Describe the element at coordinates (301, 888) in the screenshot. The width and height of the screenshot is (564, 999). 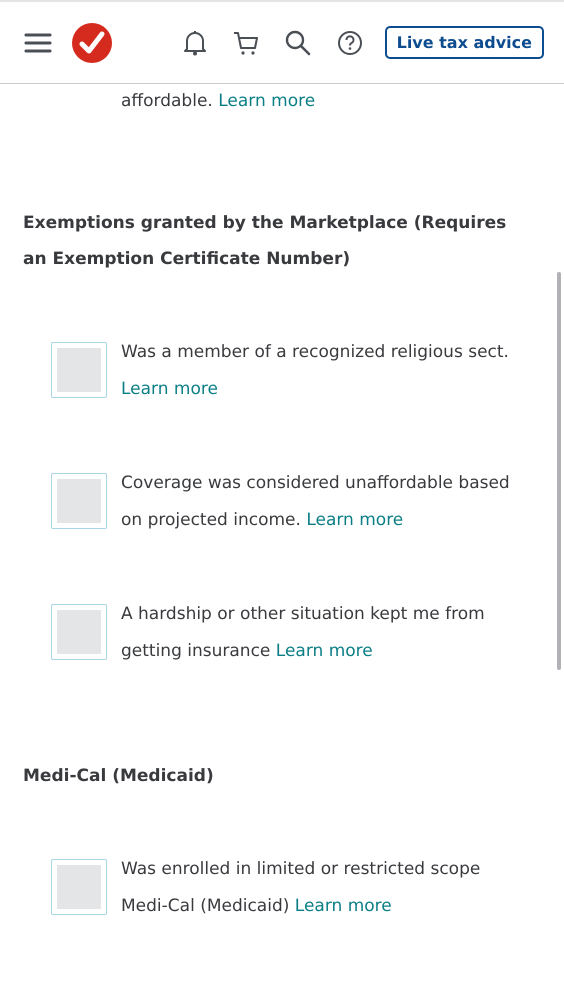
I see `option-text: Was enrolled in limited or restricted scope Medi-Cal (Medicaid) Learn more` at that location.